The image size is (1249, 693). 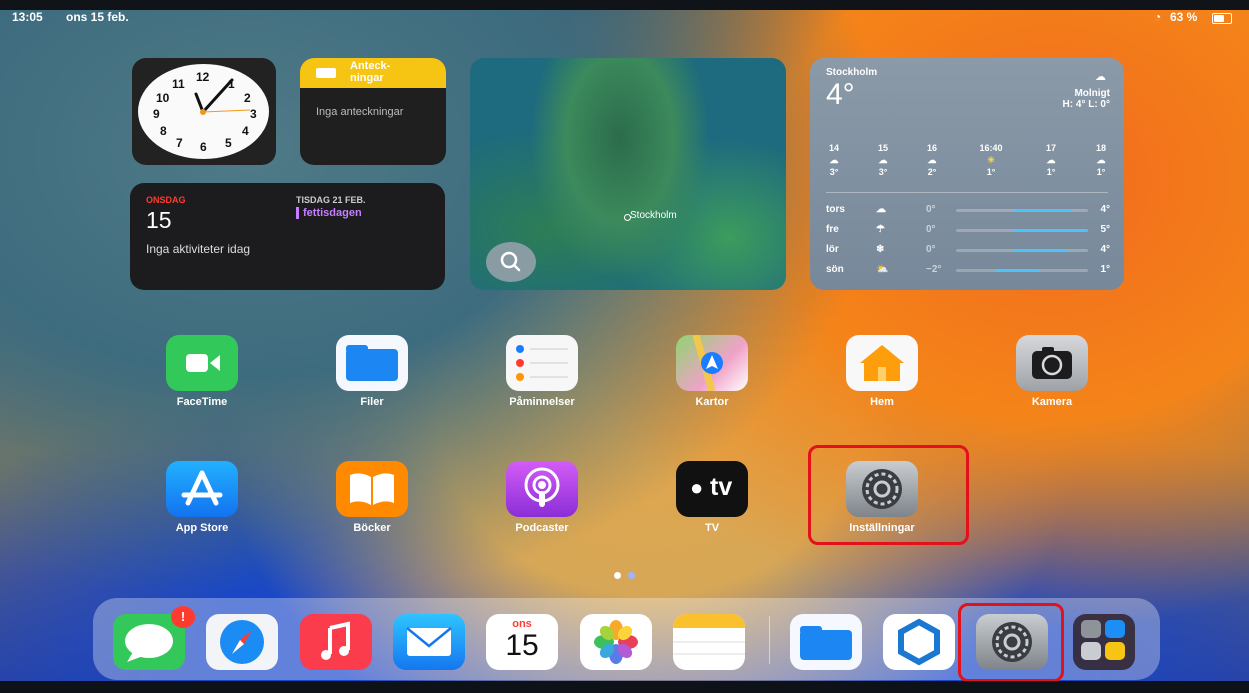 I want to click on app-label: Påminnelser, so click(x=542, y=402).